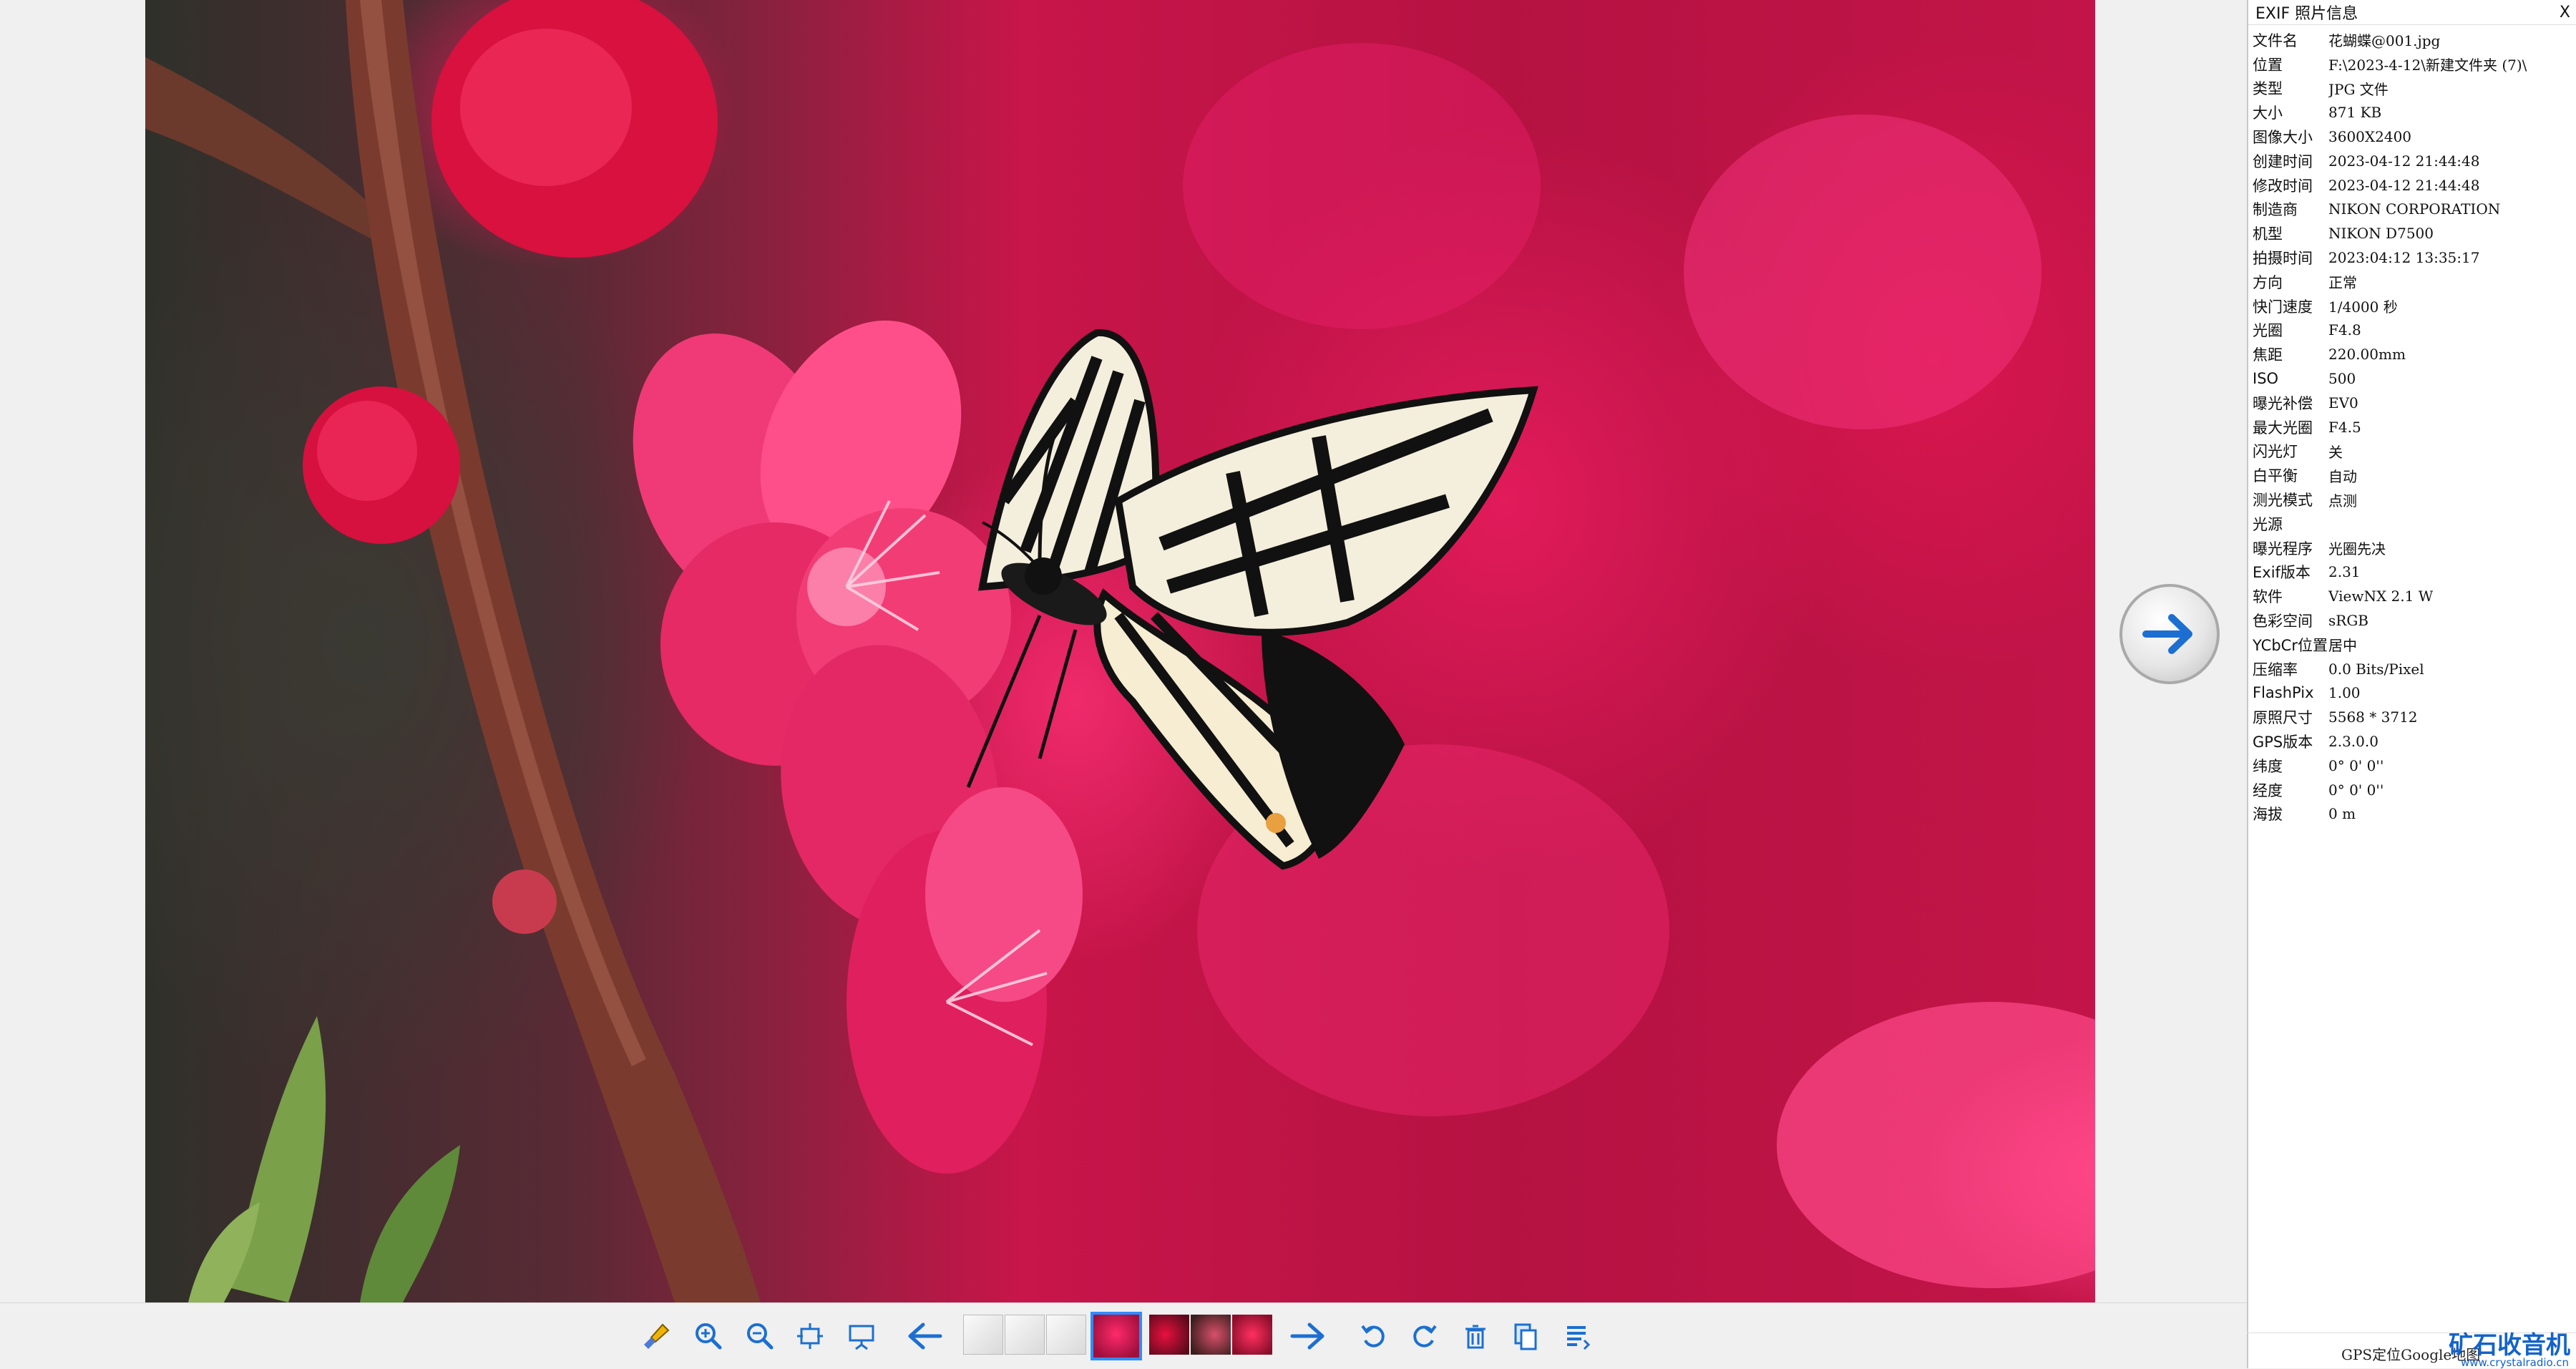 This screenshot has height=1369, width=2576. Describe the element at coordinates (2366, 161) in the screenshot. I see `exif-row: 创建时间 2023-04-12 21:44:48` at that location.